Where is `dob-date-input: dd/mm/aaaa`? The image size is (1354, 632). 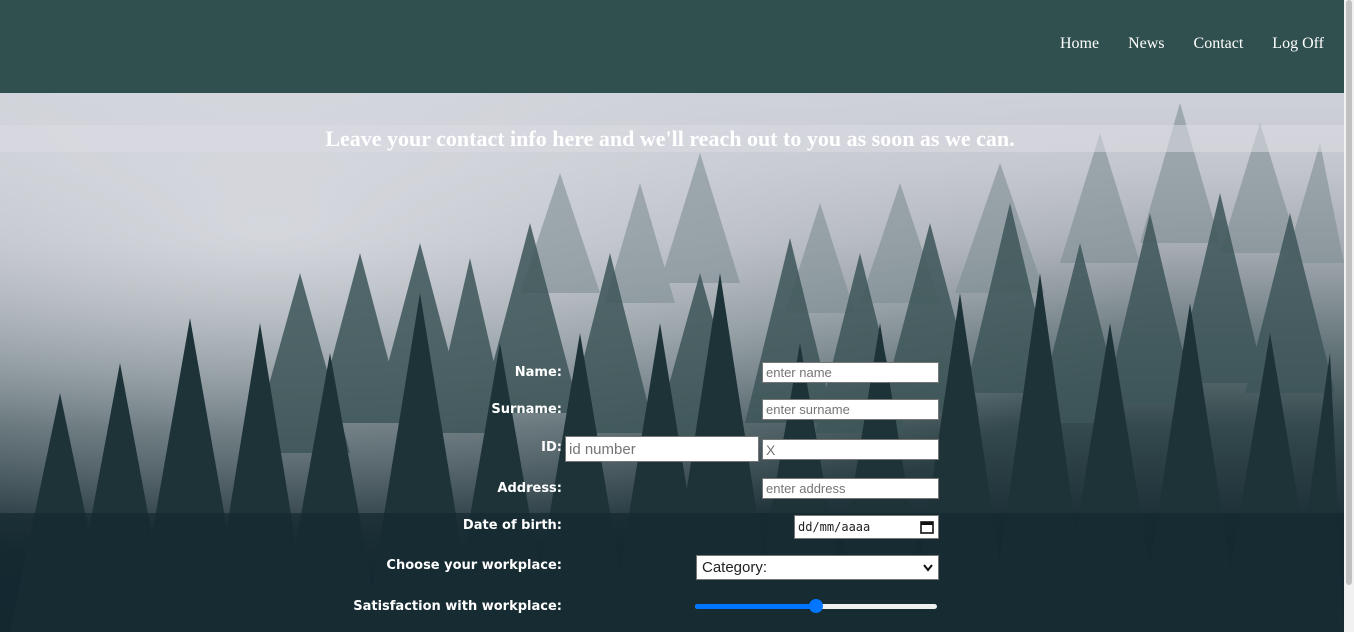 dob-date-input: dd/mm/aaaa is located at coordinates (866, 527).